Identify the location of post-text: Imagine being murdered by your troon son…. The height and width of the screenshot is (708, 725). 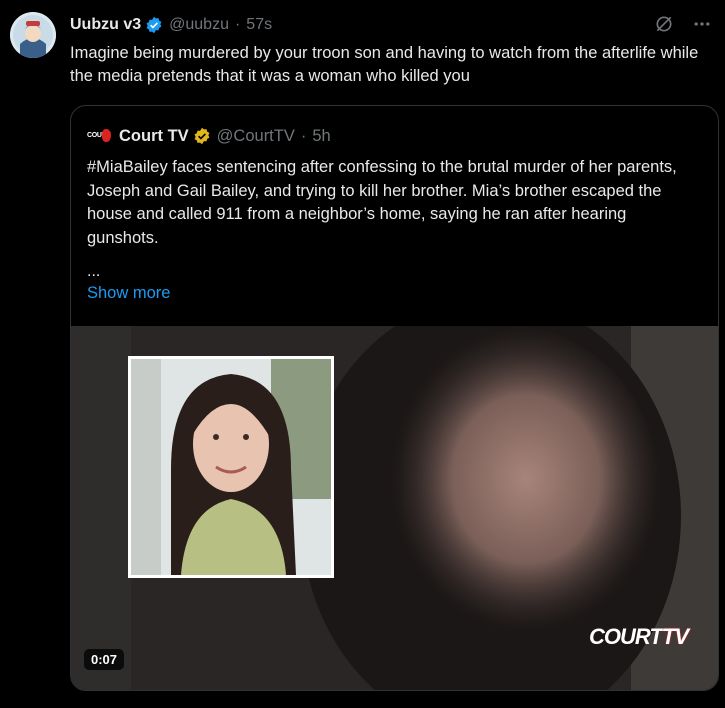
(384, 64).